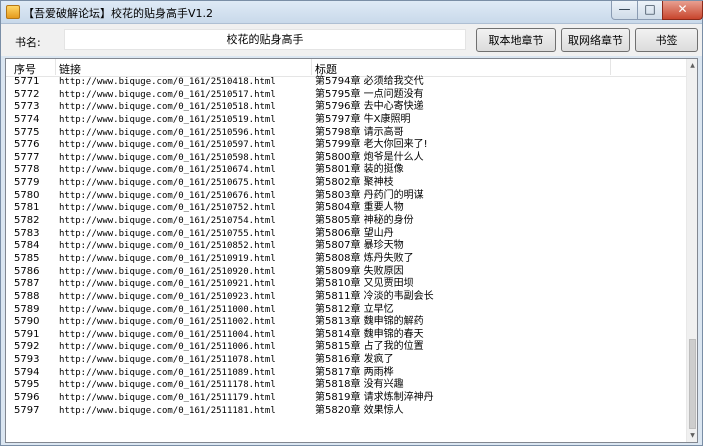 This screenshot has width=703, height=446. I want to click on row-link: http://www.biquge.com/0_161/2510596.html, so click(167, 132).